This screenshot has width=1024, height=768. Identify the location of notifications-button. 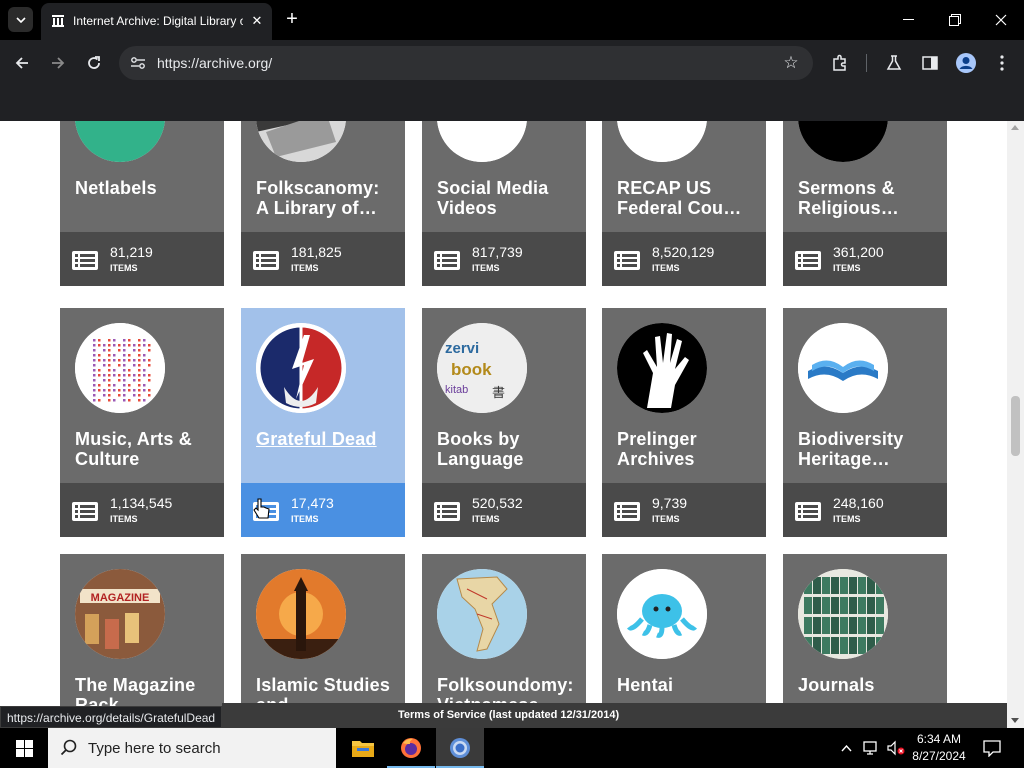
(992, 748).